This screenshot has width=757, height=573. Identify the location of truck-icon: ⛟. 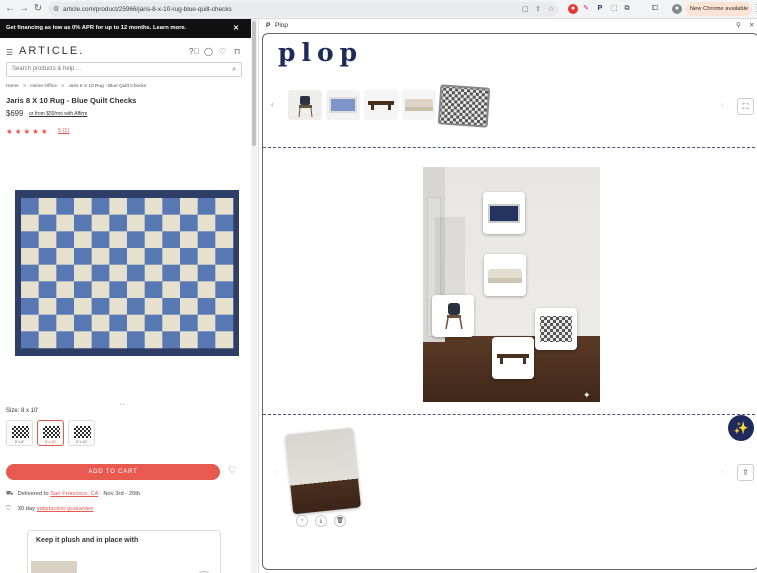
(10, 494).